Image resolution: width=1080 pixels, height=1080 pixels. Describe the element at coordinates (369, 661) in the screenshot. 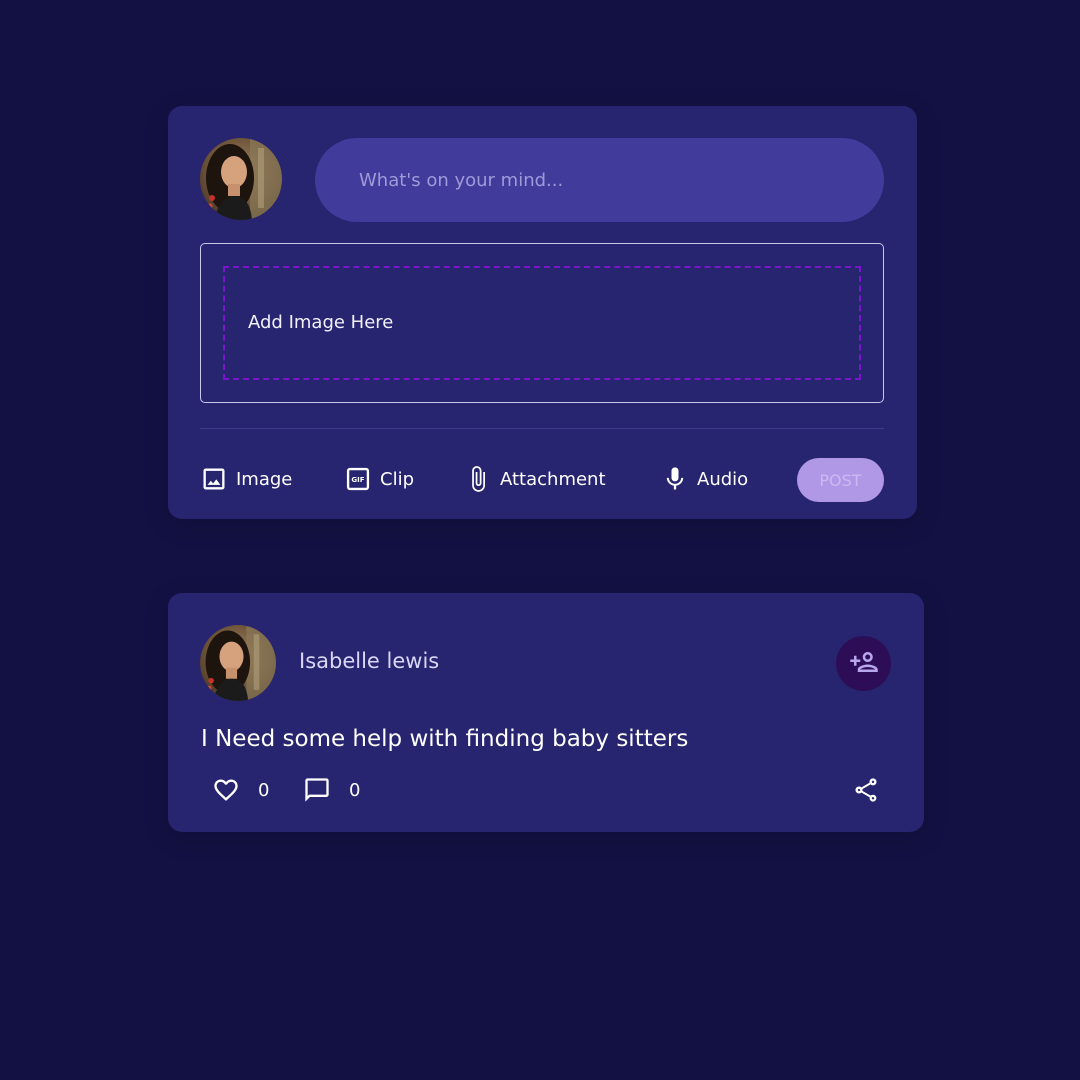

I see `author-name: Isabelle lewis` at that location.